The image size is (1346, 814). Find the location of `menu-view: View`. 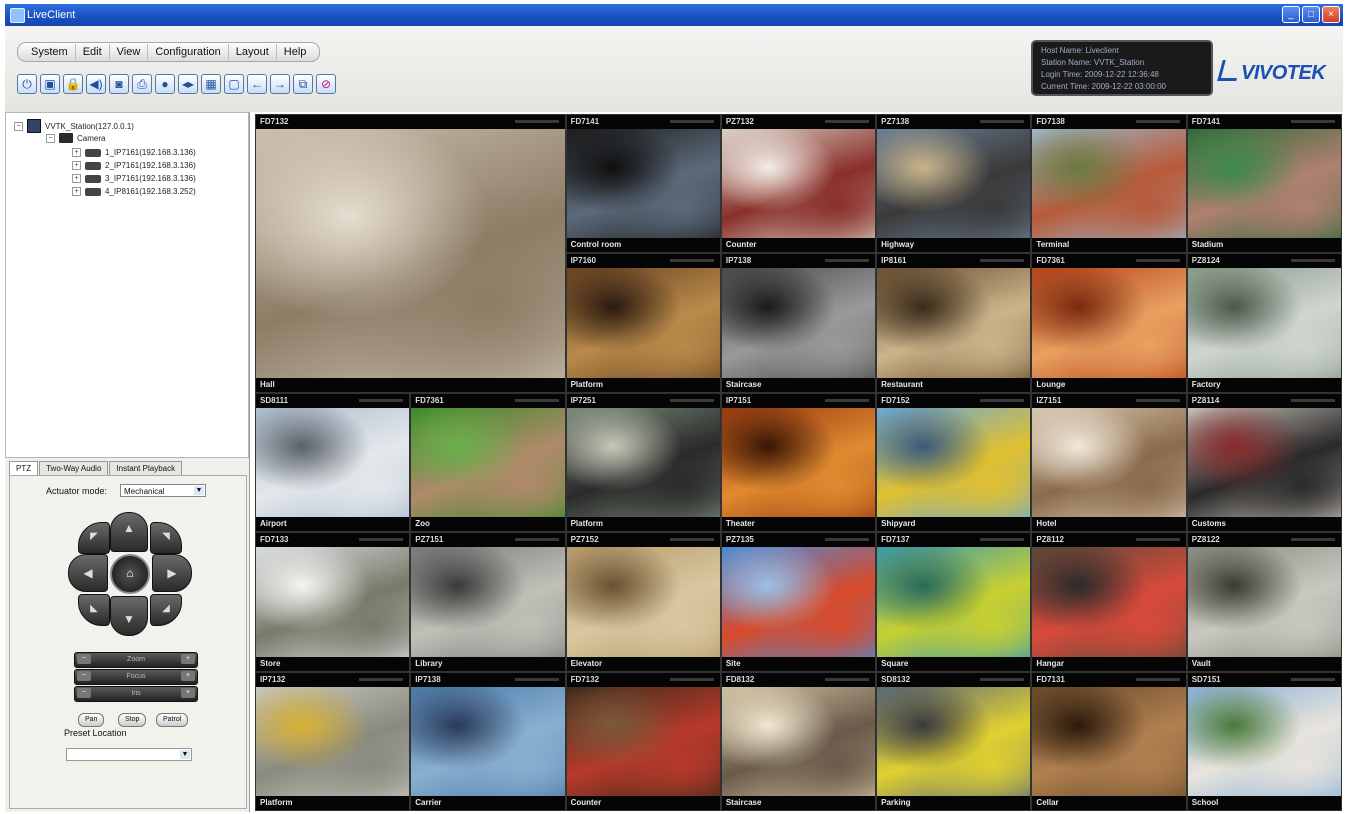

menu-view: View is located at coordinates (129, 52).